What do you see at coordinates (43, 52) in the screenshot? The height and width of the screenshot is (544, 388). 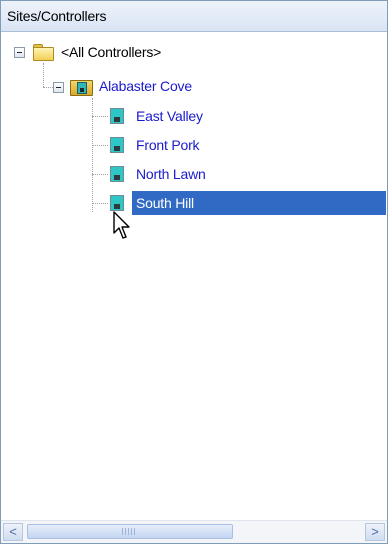 I see `folder-icon` at bounding box center [43, 52].